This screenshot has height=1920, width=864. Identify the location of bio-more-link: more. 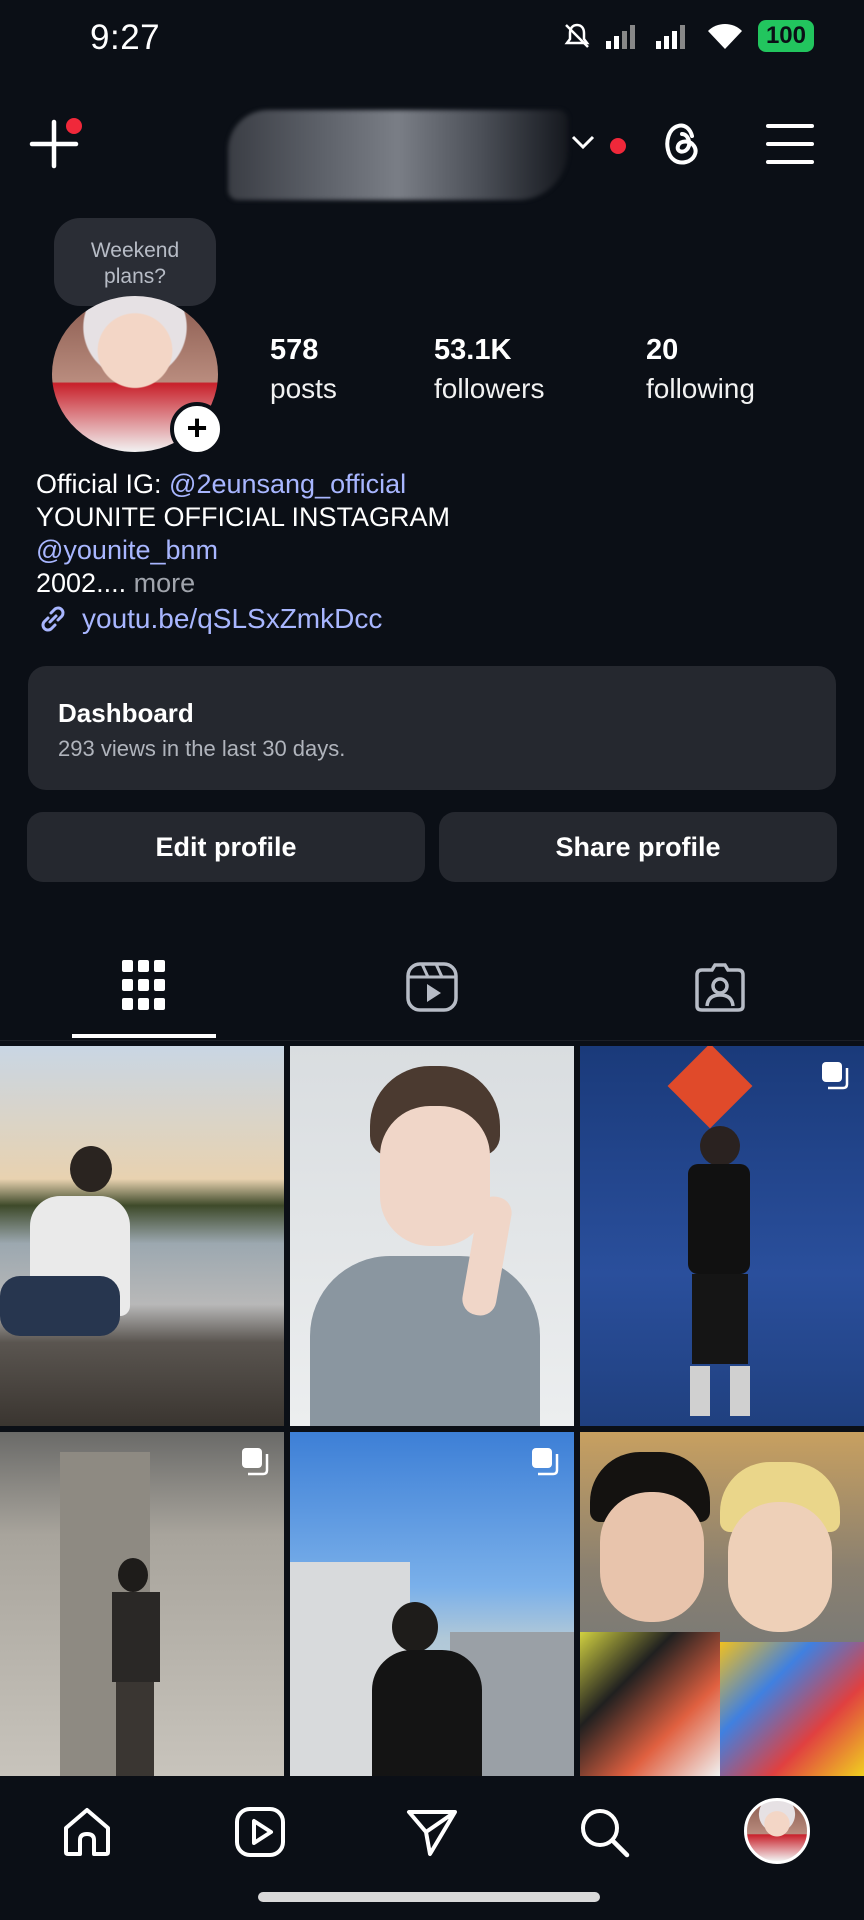
(161, 583).